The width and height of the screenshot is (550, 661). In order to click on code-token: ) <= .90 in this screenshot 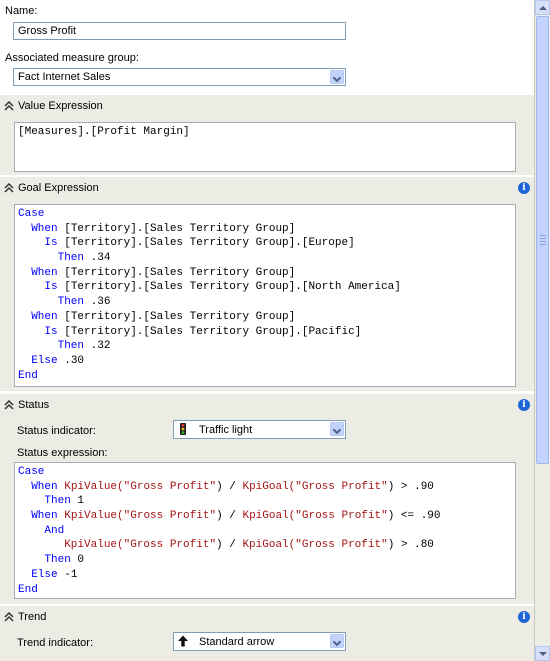, I will do `click(414, 516)`.